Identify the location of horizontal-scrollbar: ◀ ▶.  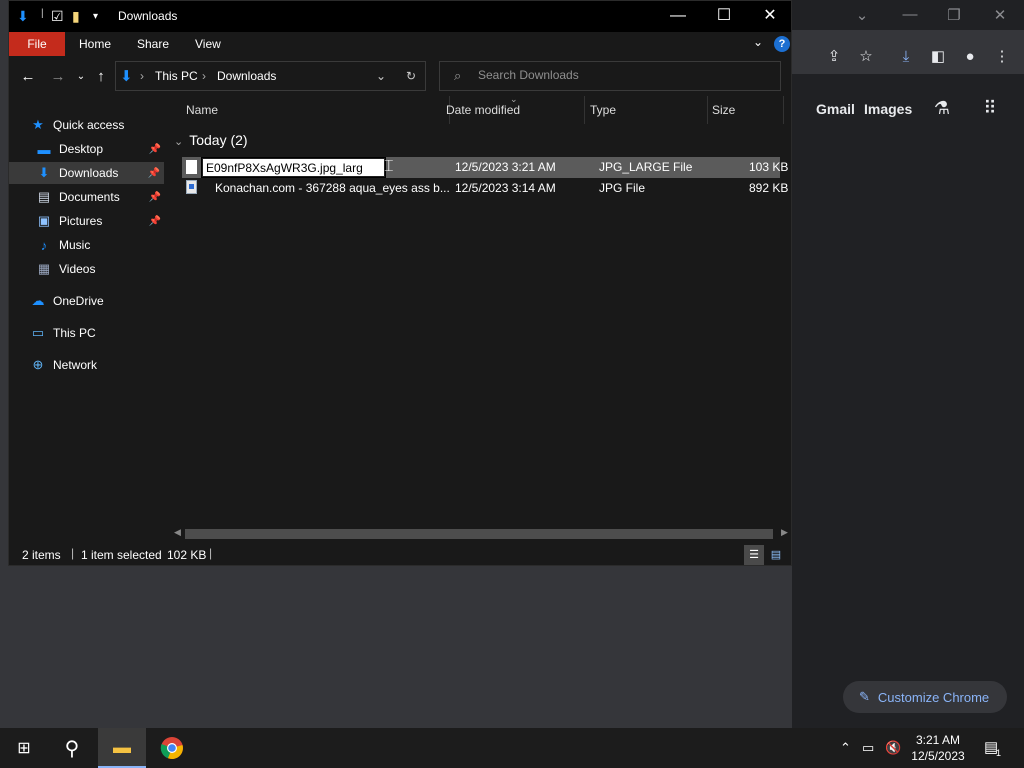
(481, 534).